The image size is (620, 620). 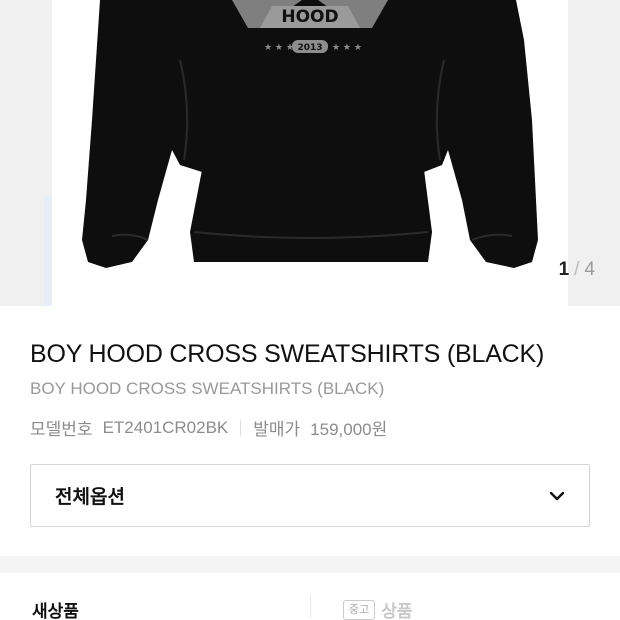 I want to click on previous-slide-peek, so click(x=26, y=153).